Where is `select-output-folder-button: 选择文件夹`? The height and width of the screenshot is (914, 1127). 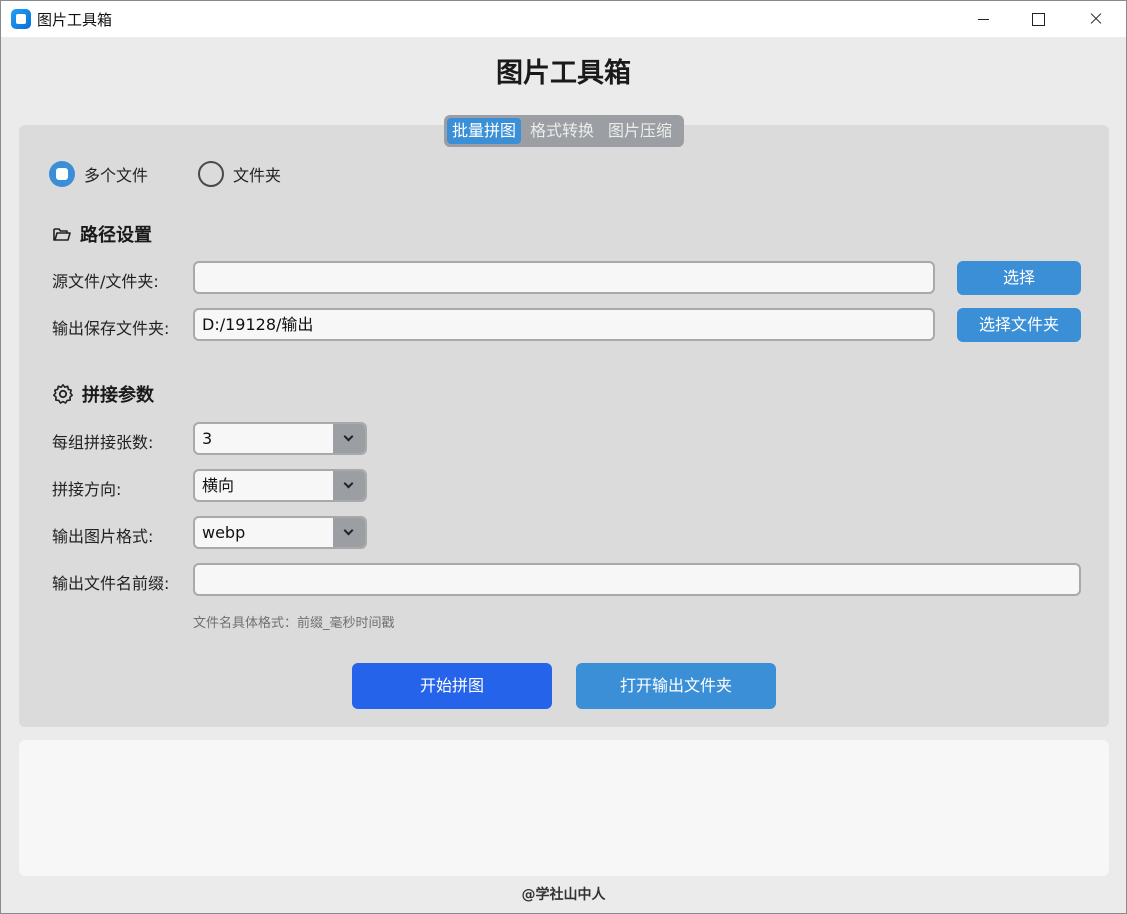
select-output-folder-button: 选择文件夹 is located at coordinates (1019, 325).